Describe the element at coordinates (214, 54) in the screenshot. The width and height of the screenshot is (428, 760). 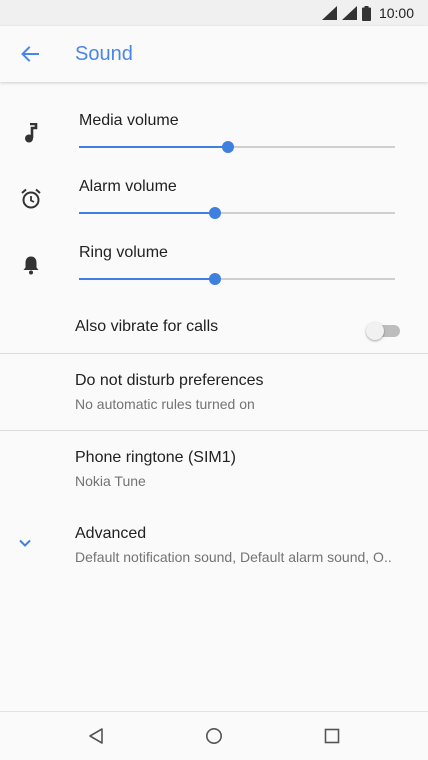
I see `app-bar: Sound` at that location.